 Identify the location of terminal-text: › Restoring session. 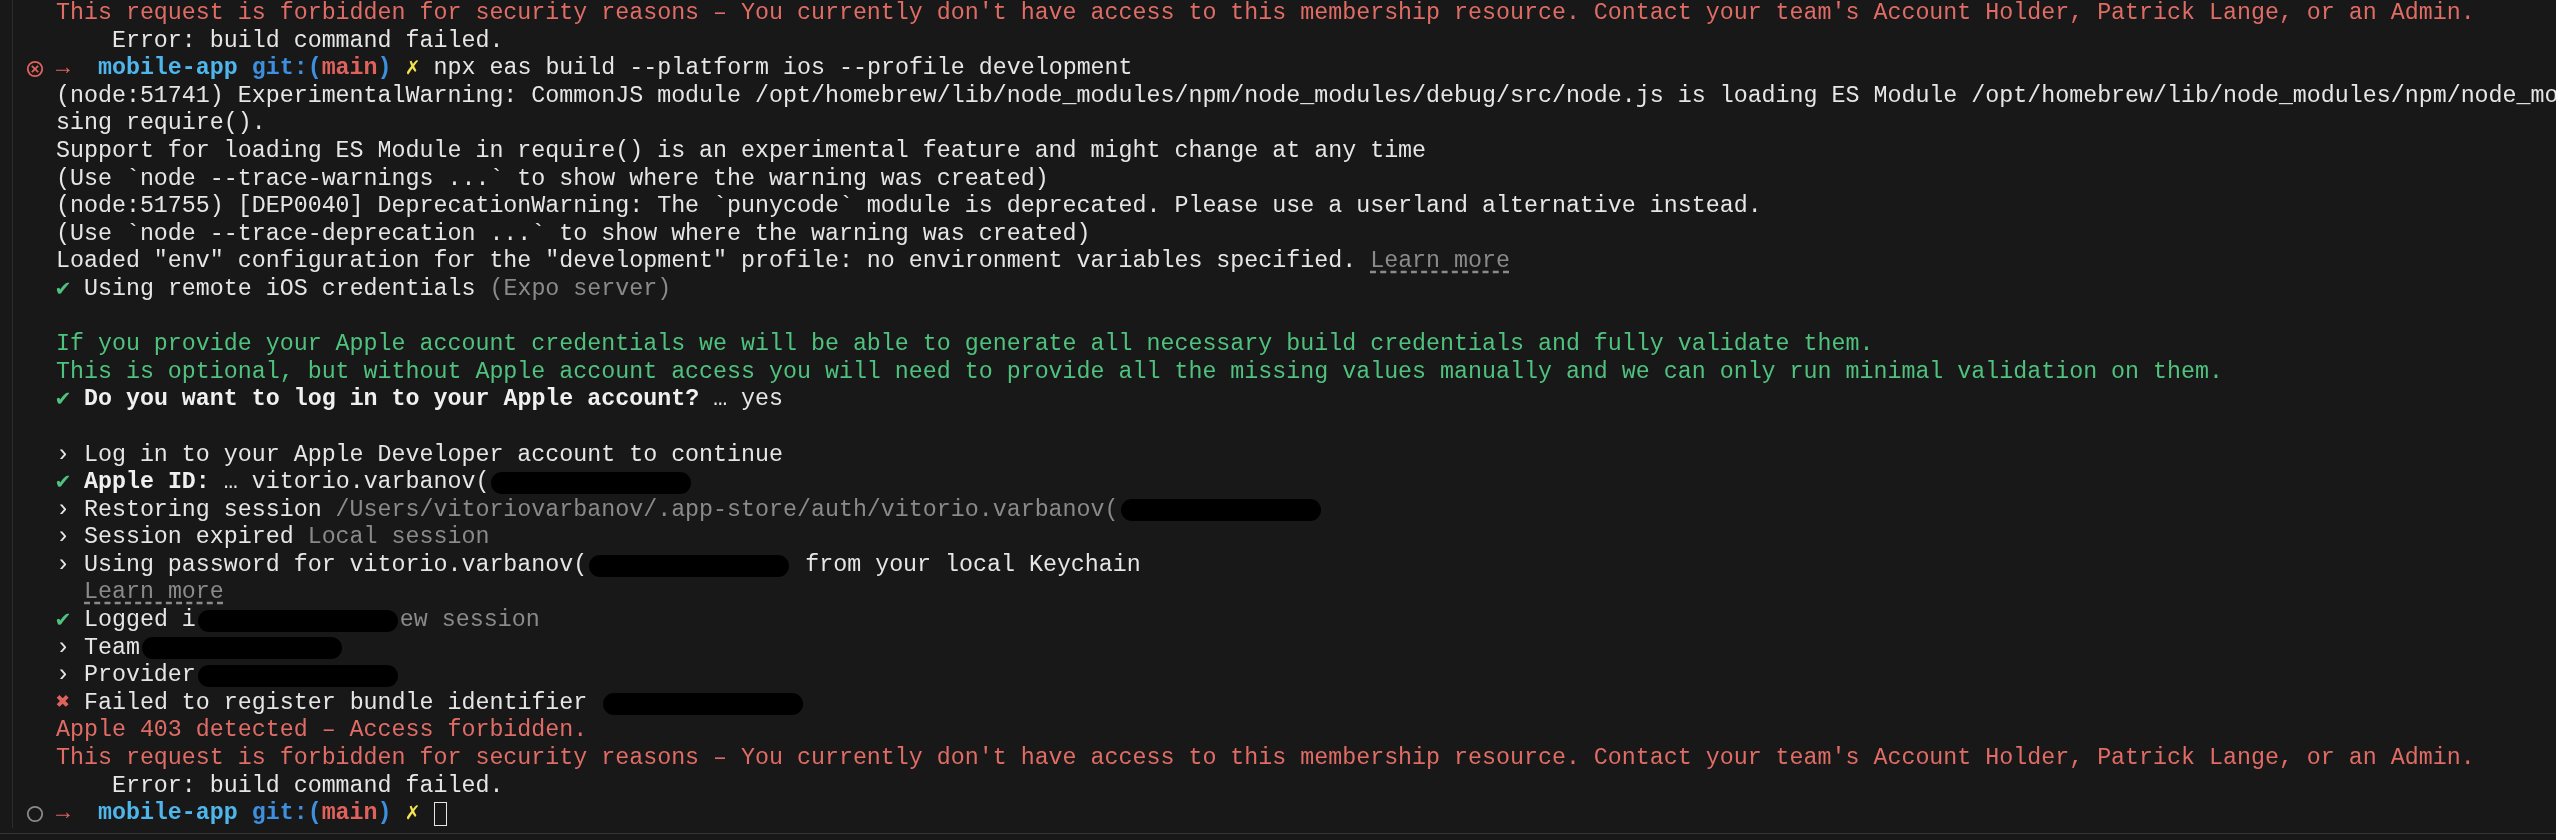
(189, 510).